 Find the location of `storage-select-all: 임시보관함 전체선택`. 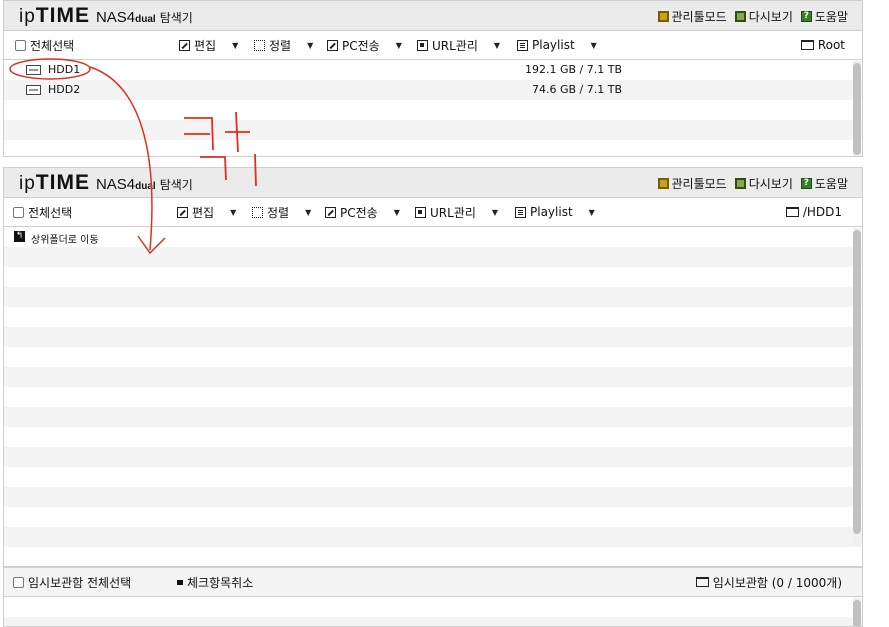

storage-select-all: 임시보관함 전체선택 is located at coordinates (72, 582).